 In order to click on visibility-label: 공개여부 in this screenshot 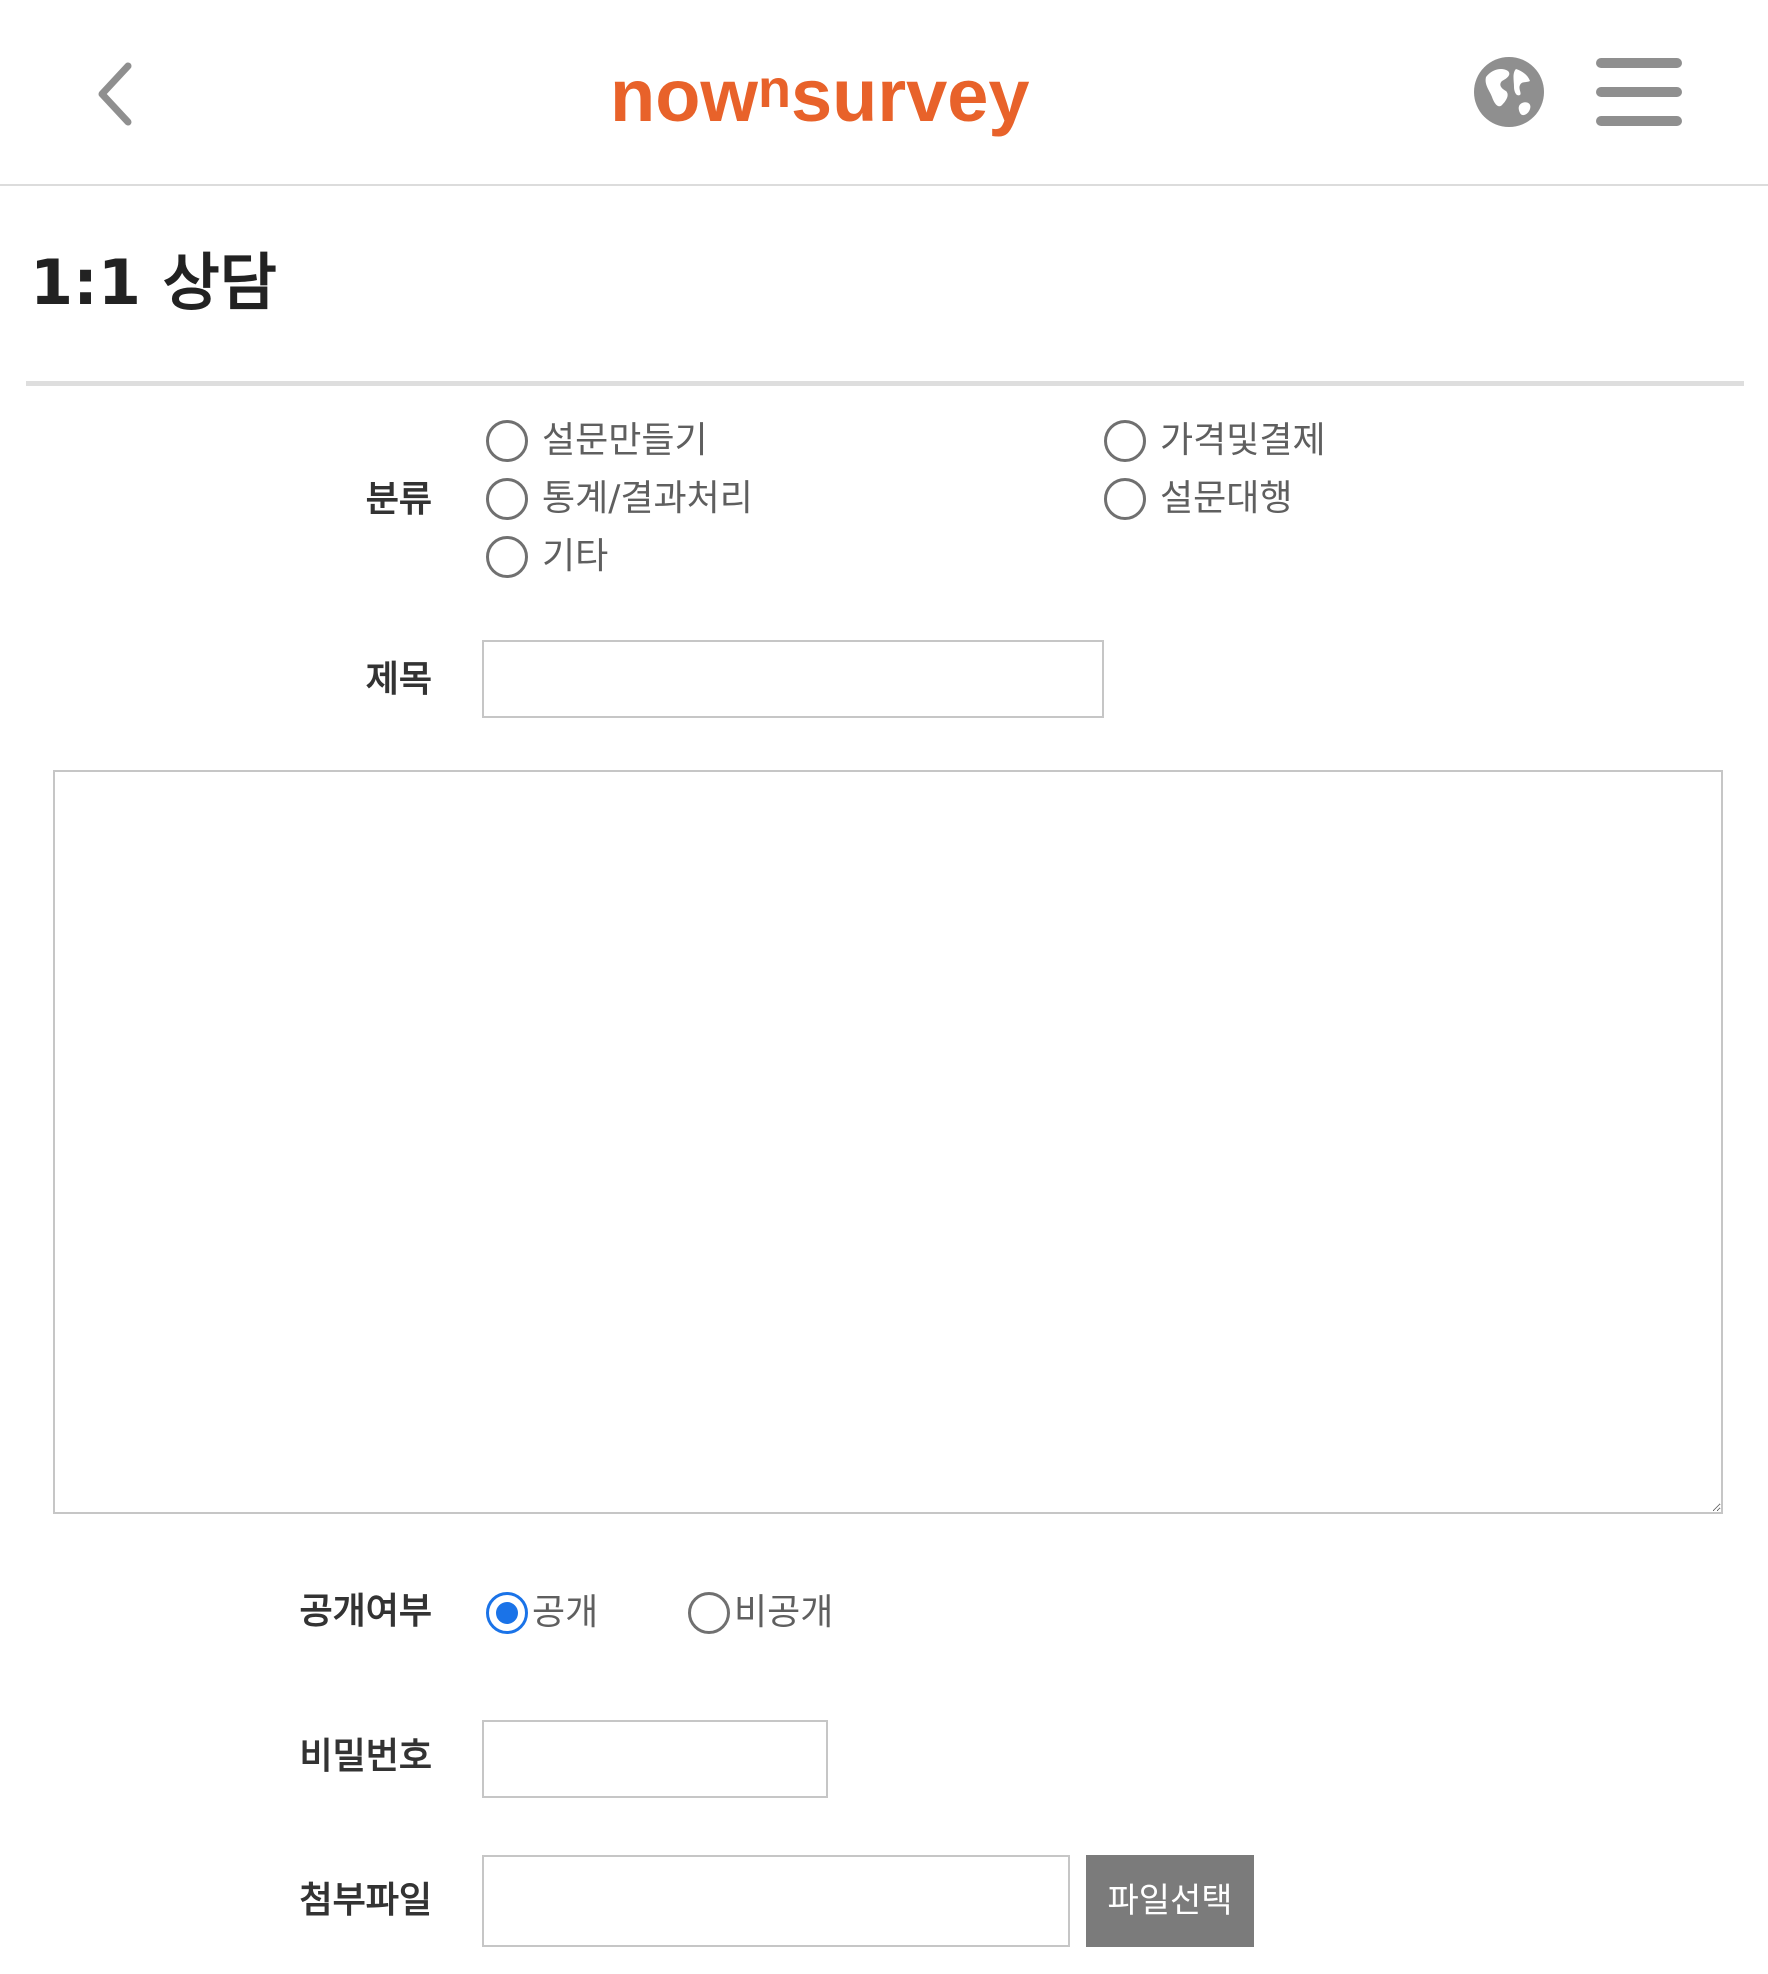, I will do `click(365, 1611)`.